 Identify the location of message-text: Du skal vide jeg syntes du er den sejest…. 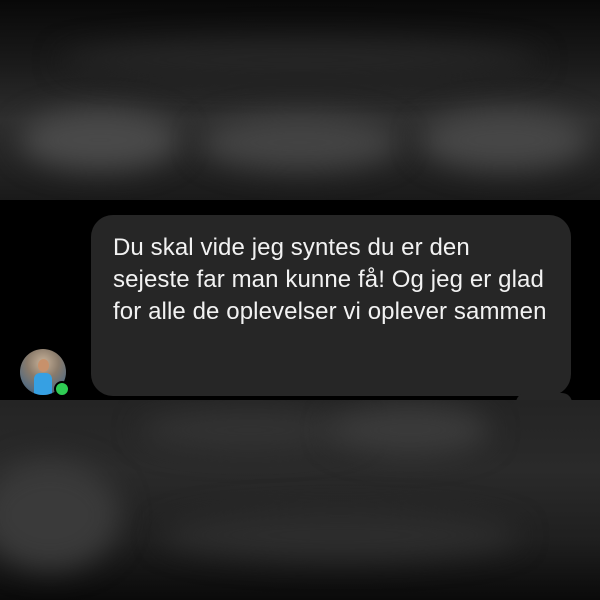
(330, 279).